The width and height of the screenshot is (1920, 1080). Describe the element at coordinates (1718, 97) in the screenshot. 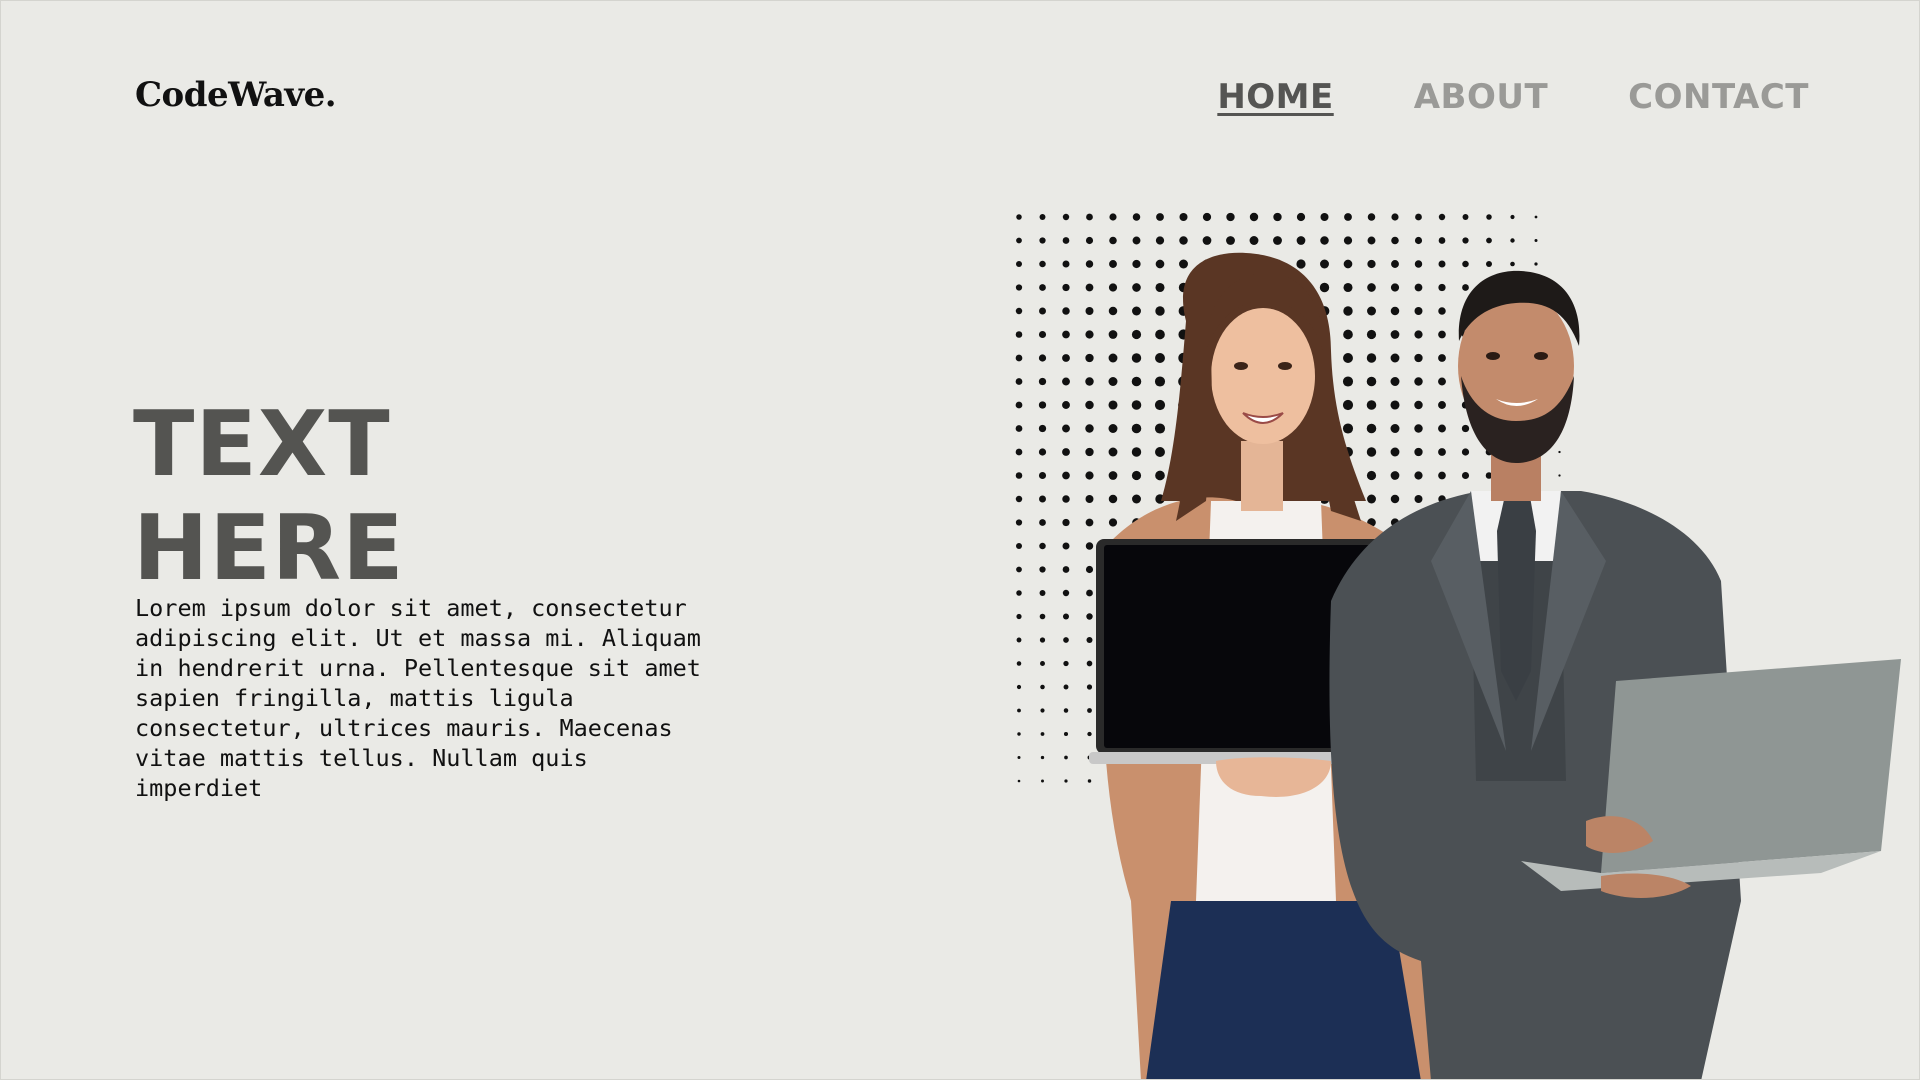

I see `nav-contact-link: CONTACT` at that location.